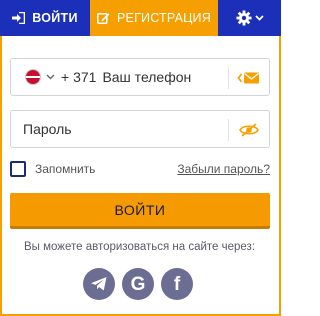  What do you see at coordinates (123, 129) in the screenshot?
I see `password-input` at bounding box center [123, 129].